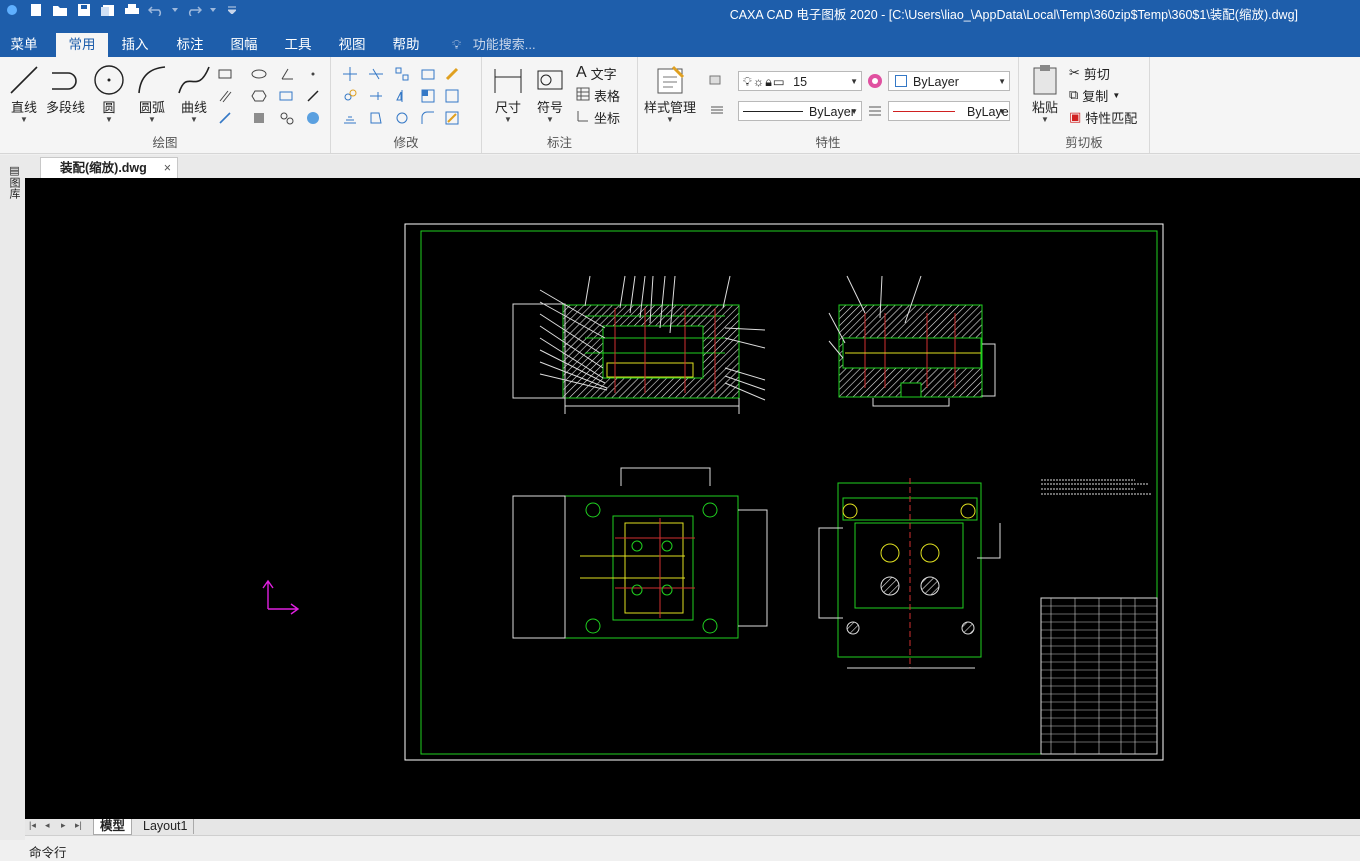  I want to click on polygon-icon, so click(259, 96).